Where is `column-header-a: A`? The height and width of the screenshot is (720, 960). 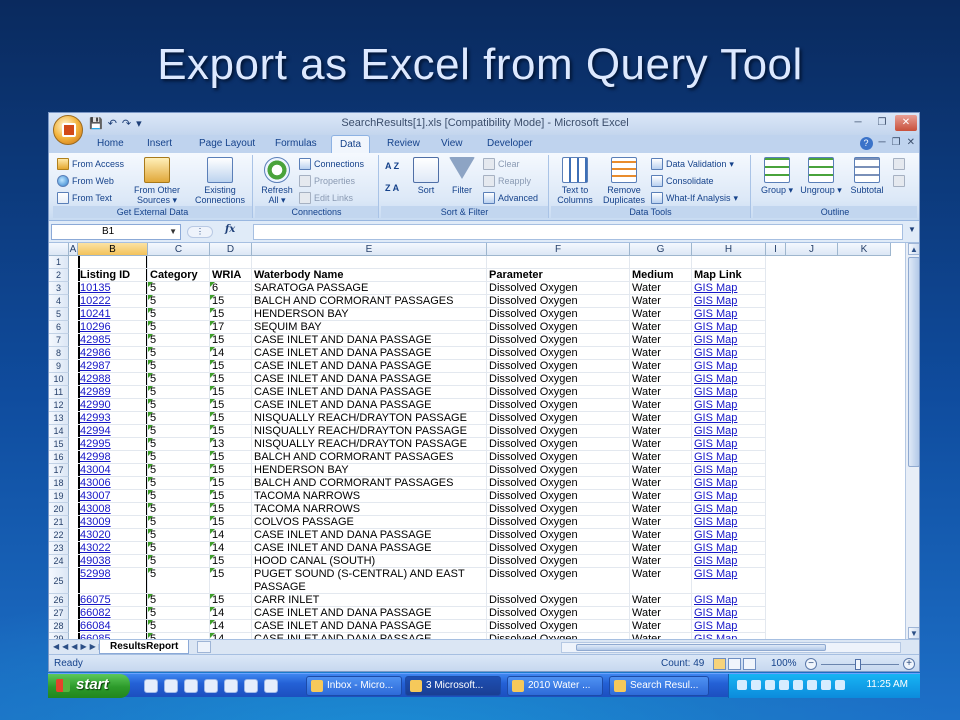 column-header-a: A is located at coordinates (73, 249).